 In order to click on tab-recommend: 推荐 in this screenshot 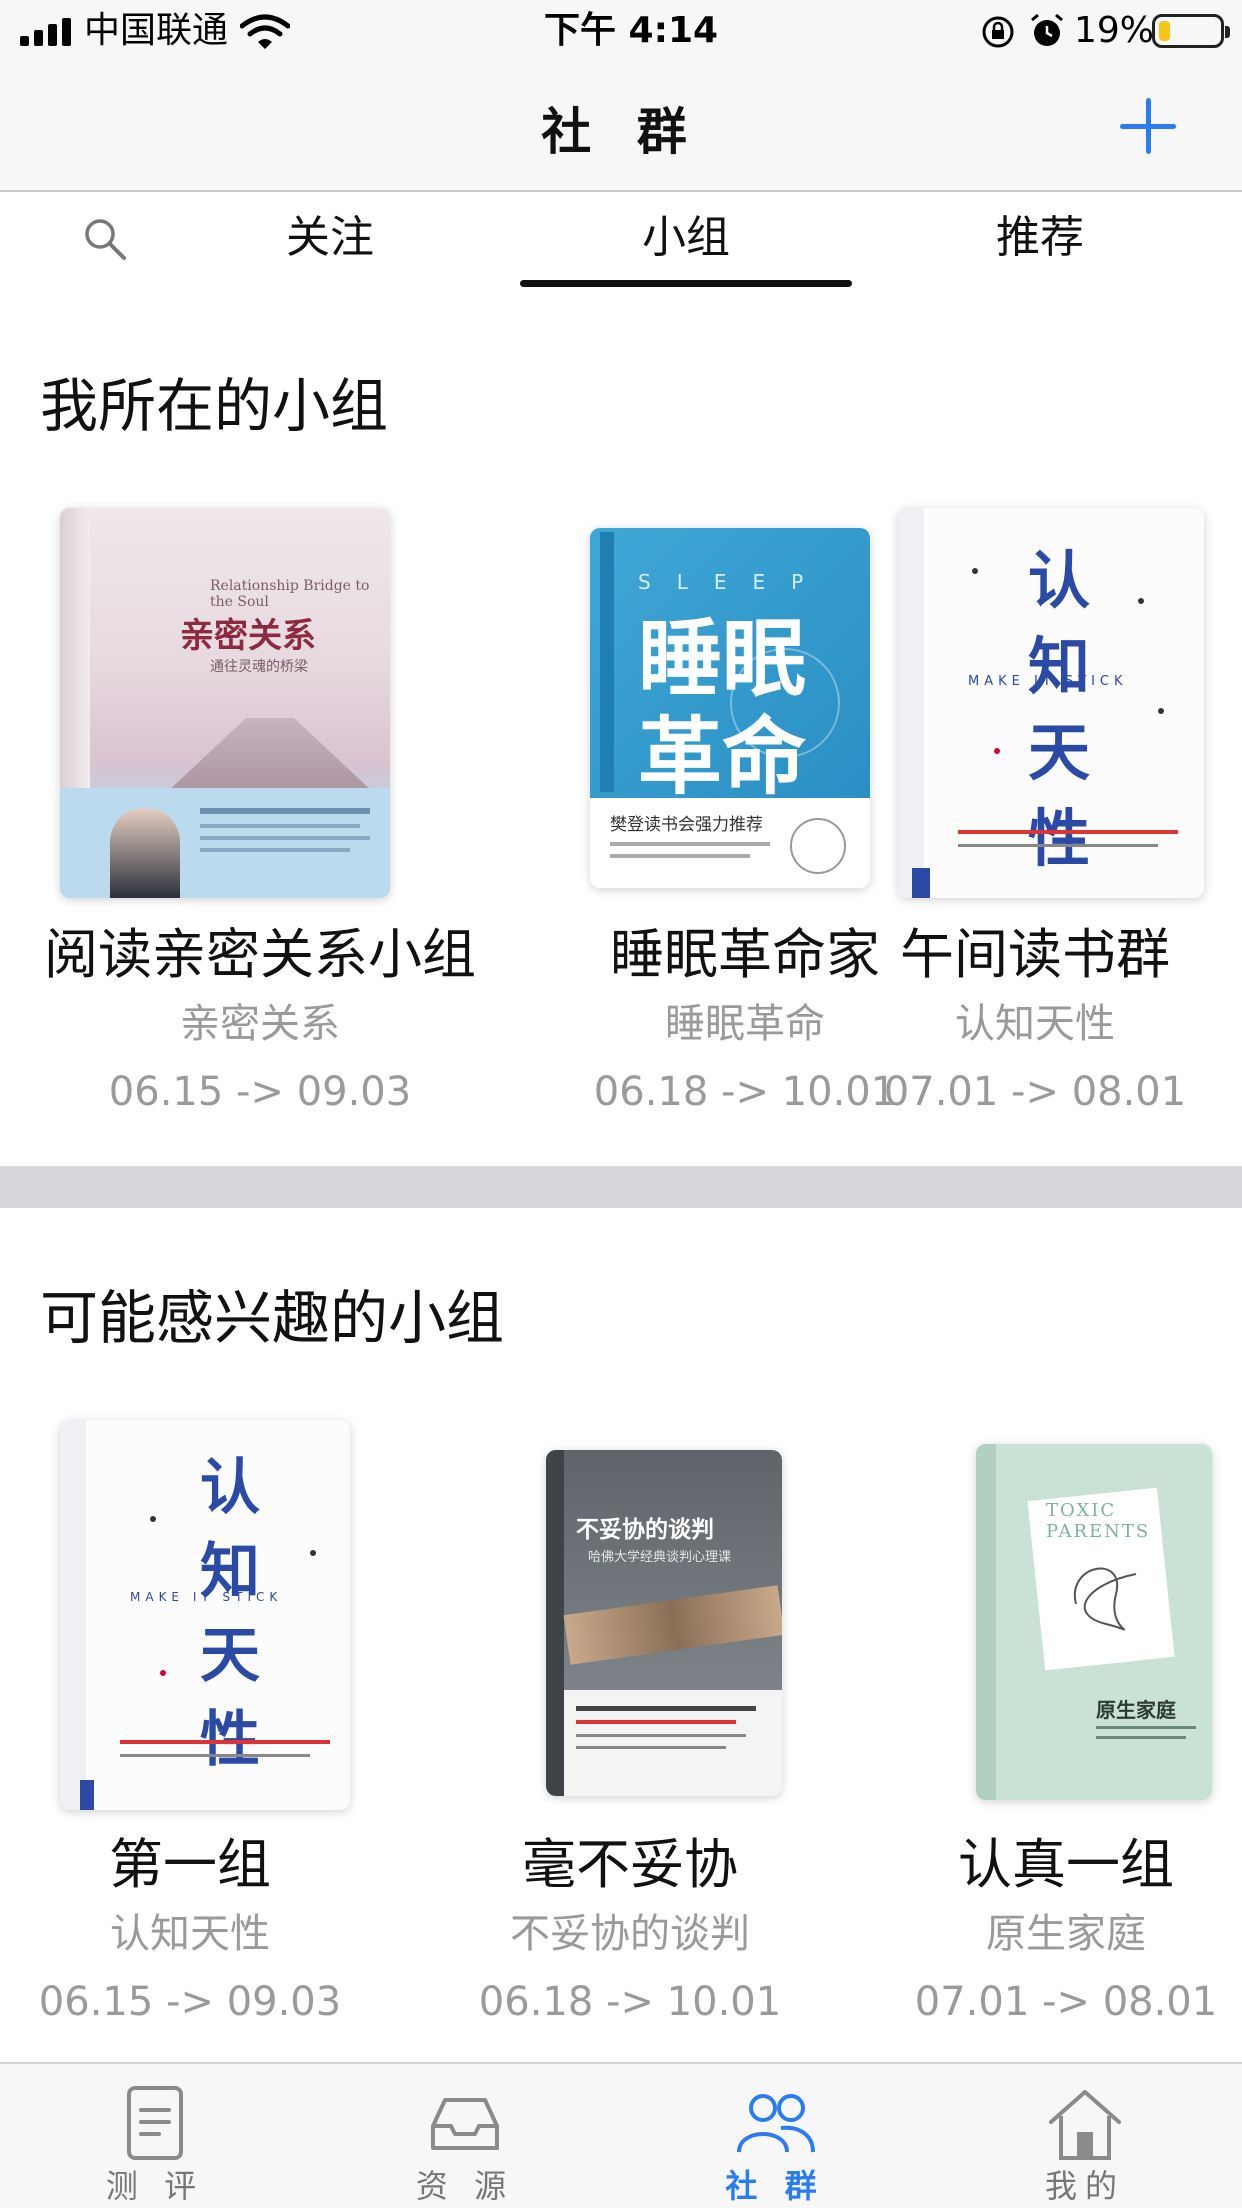, I will do `click(1040, 238)`.